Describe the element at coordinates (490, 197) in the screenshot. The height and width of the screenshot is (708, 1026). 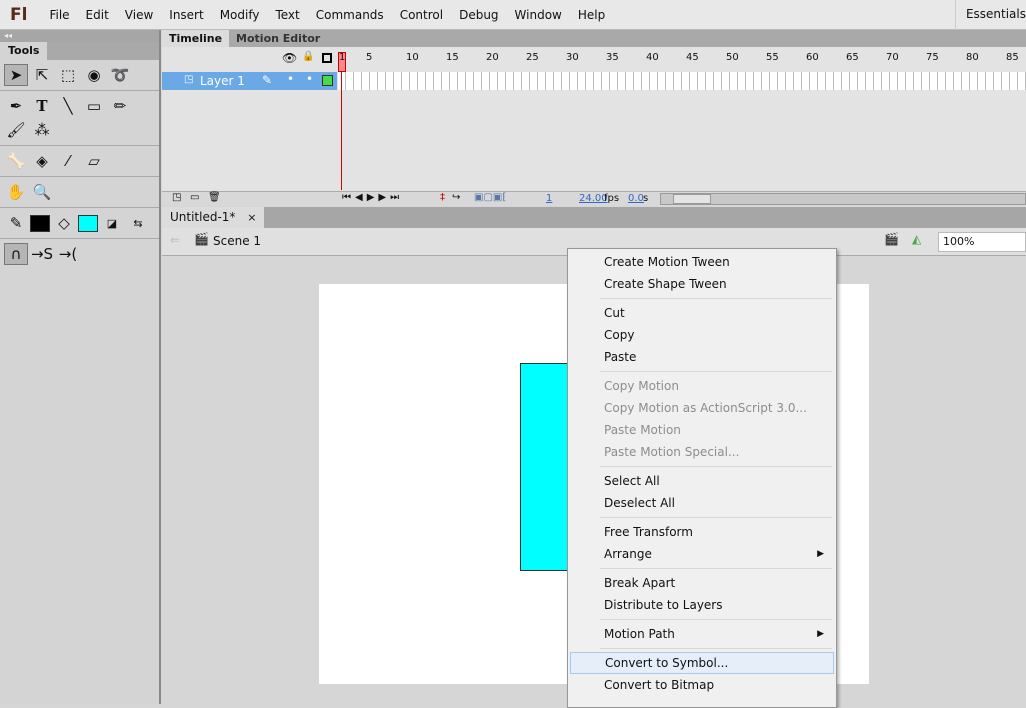
I see `onion-skin-icons: ▣▢▣⁅` at that location.